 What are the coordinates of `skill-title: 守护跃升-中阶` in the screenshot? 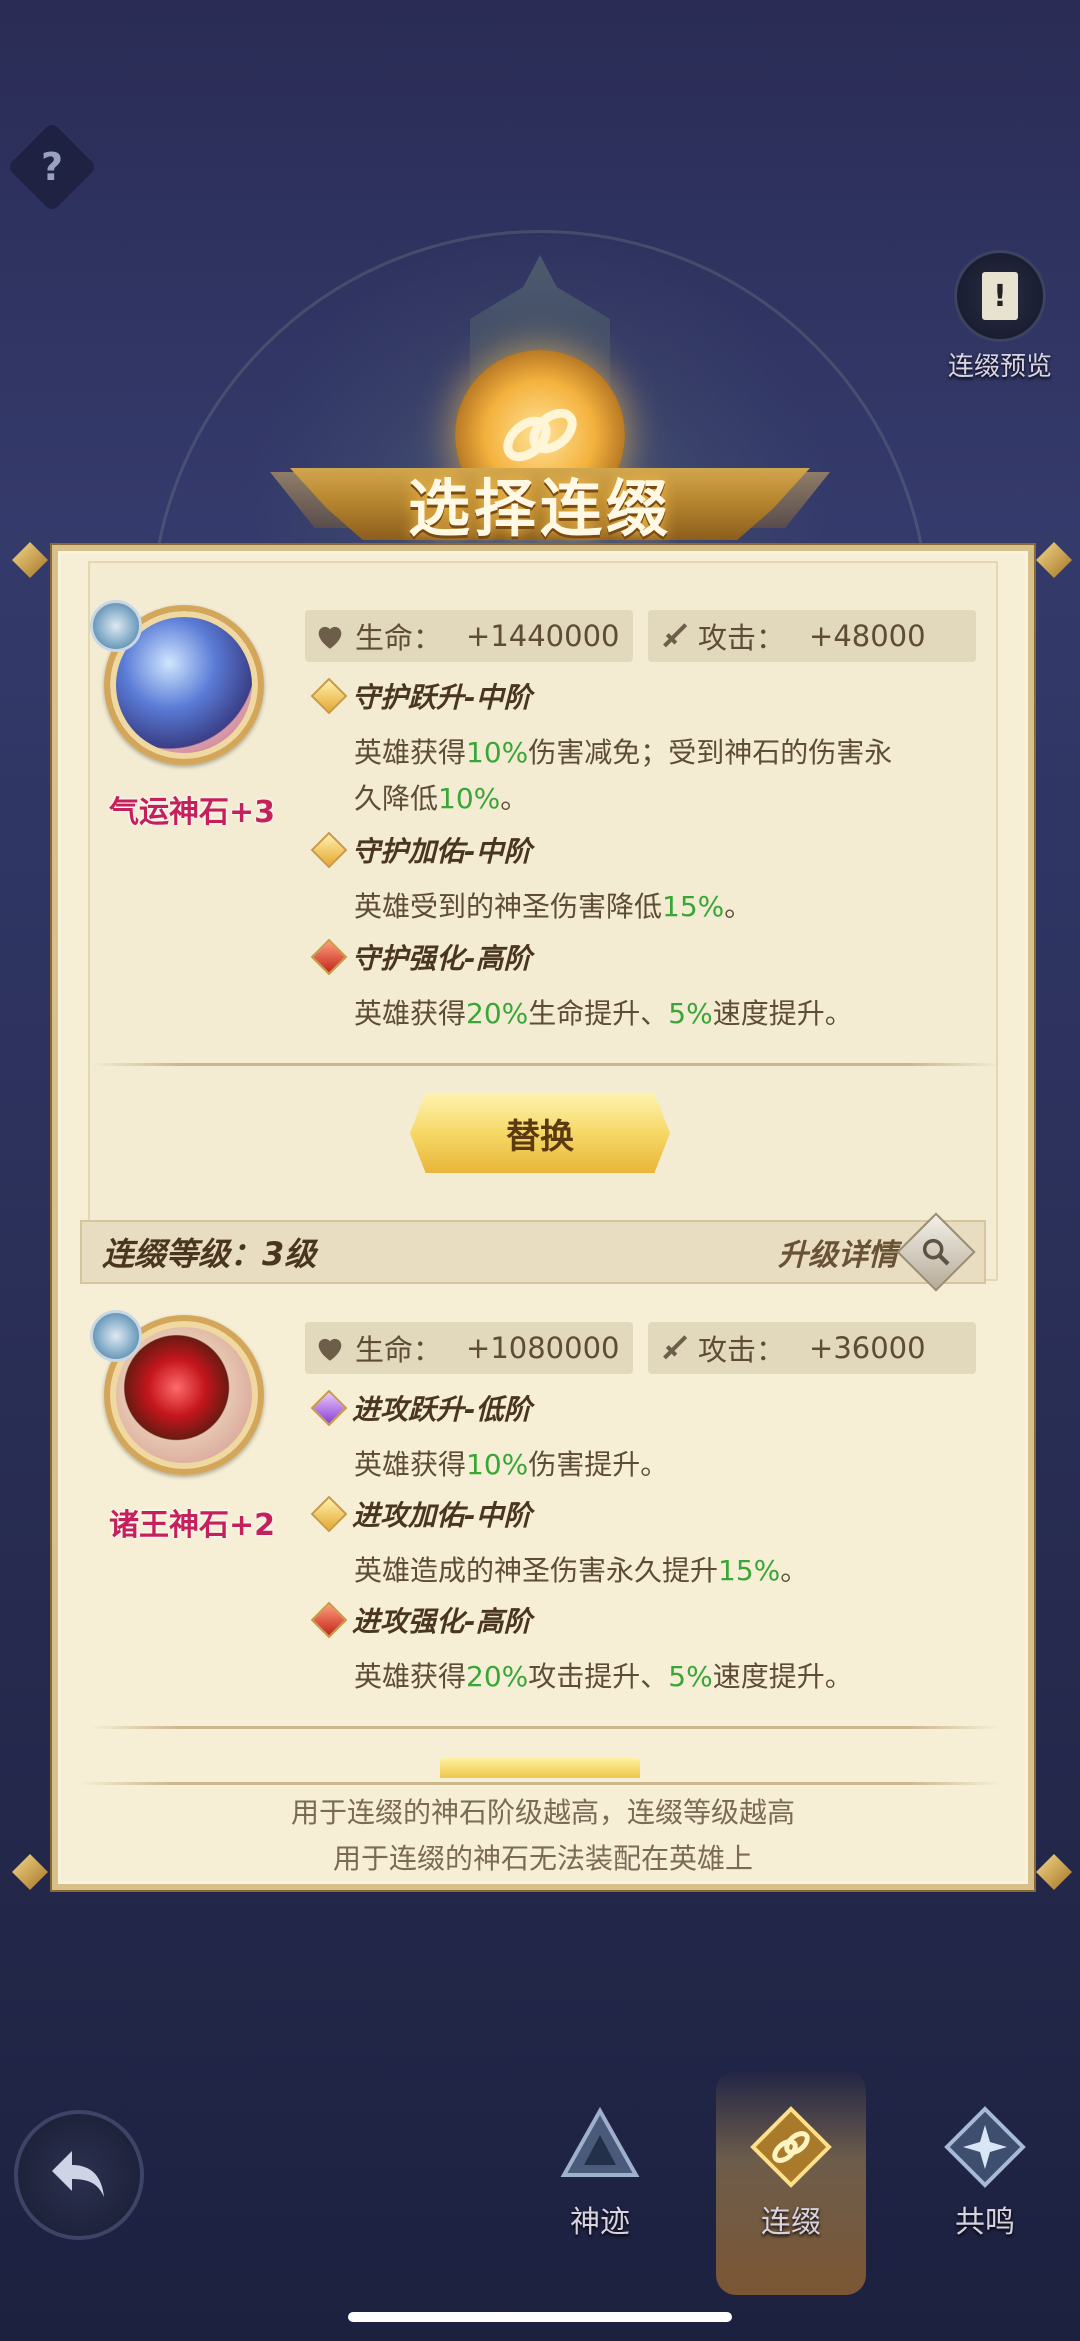 It's located at (442, 697).